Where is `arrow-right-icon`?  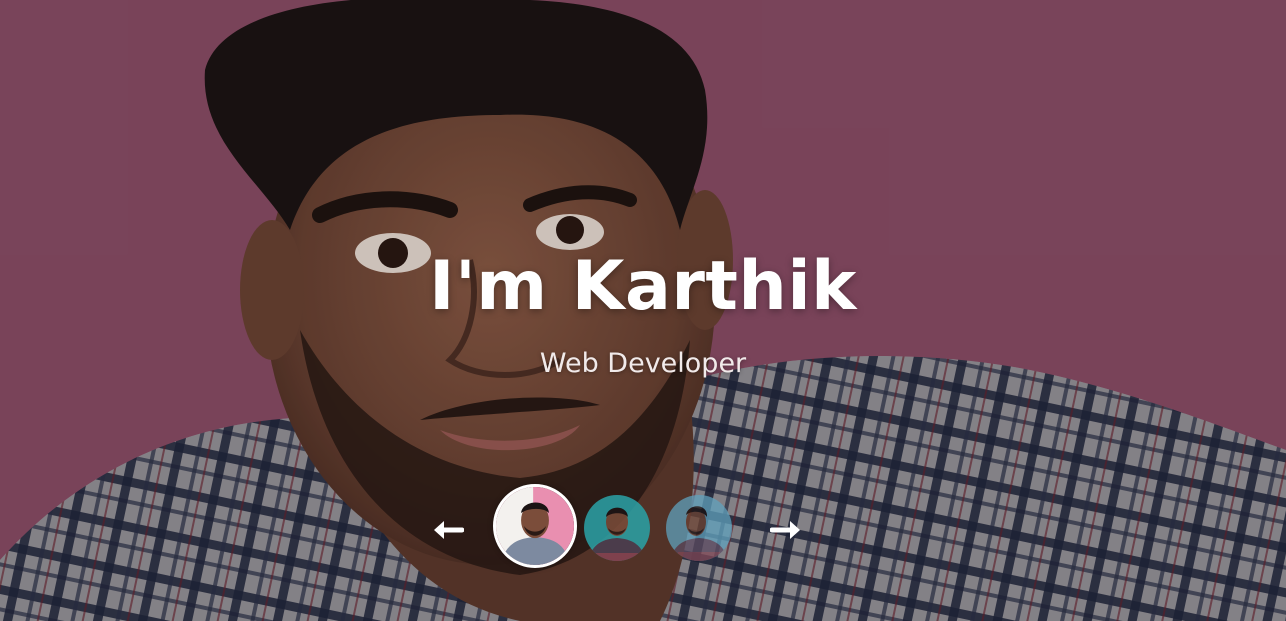
arrow-right-icon is located at coordinates (786, 530).